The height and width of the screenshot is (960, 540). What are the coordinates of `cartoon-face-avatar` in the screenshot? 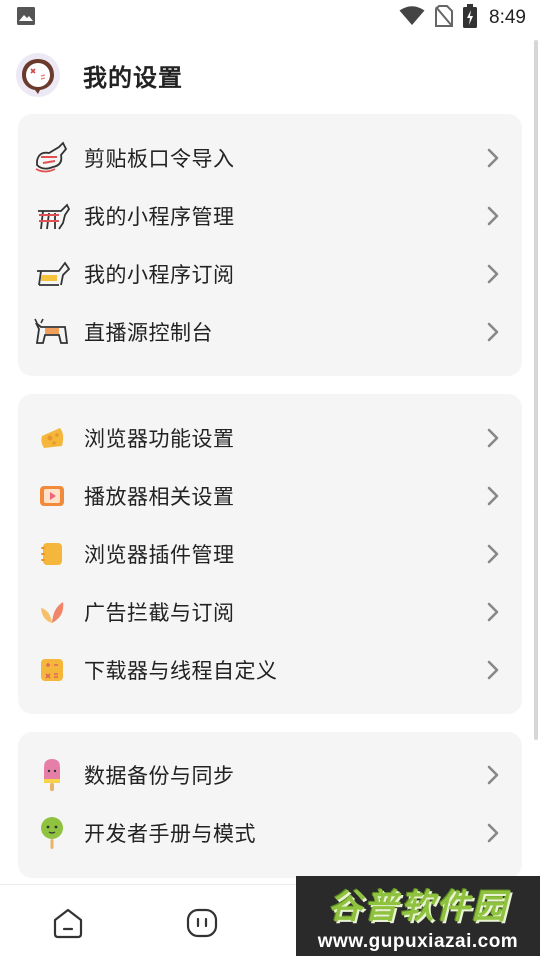 It's located at (38, 76).